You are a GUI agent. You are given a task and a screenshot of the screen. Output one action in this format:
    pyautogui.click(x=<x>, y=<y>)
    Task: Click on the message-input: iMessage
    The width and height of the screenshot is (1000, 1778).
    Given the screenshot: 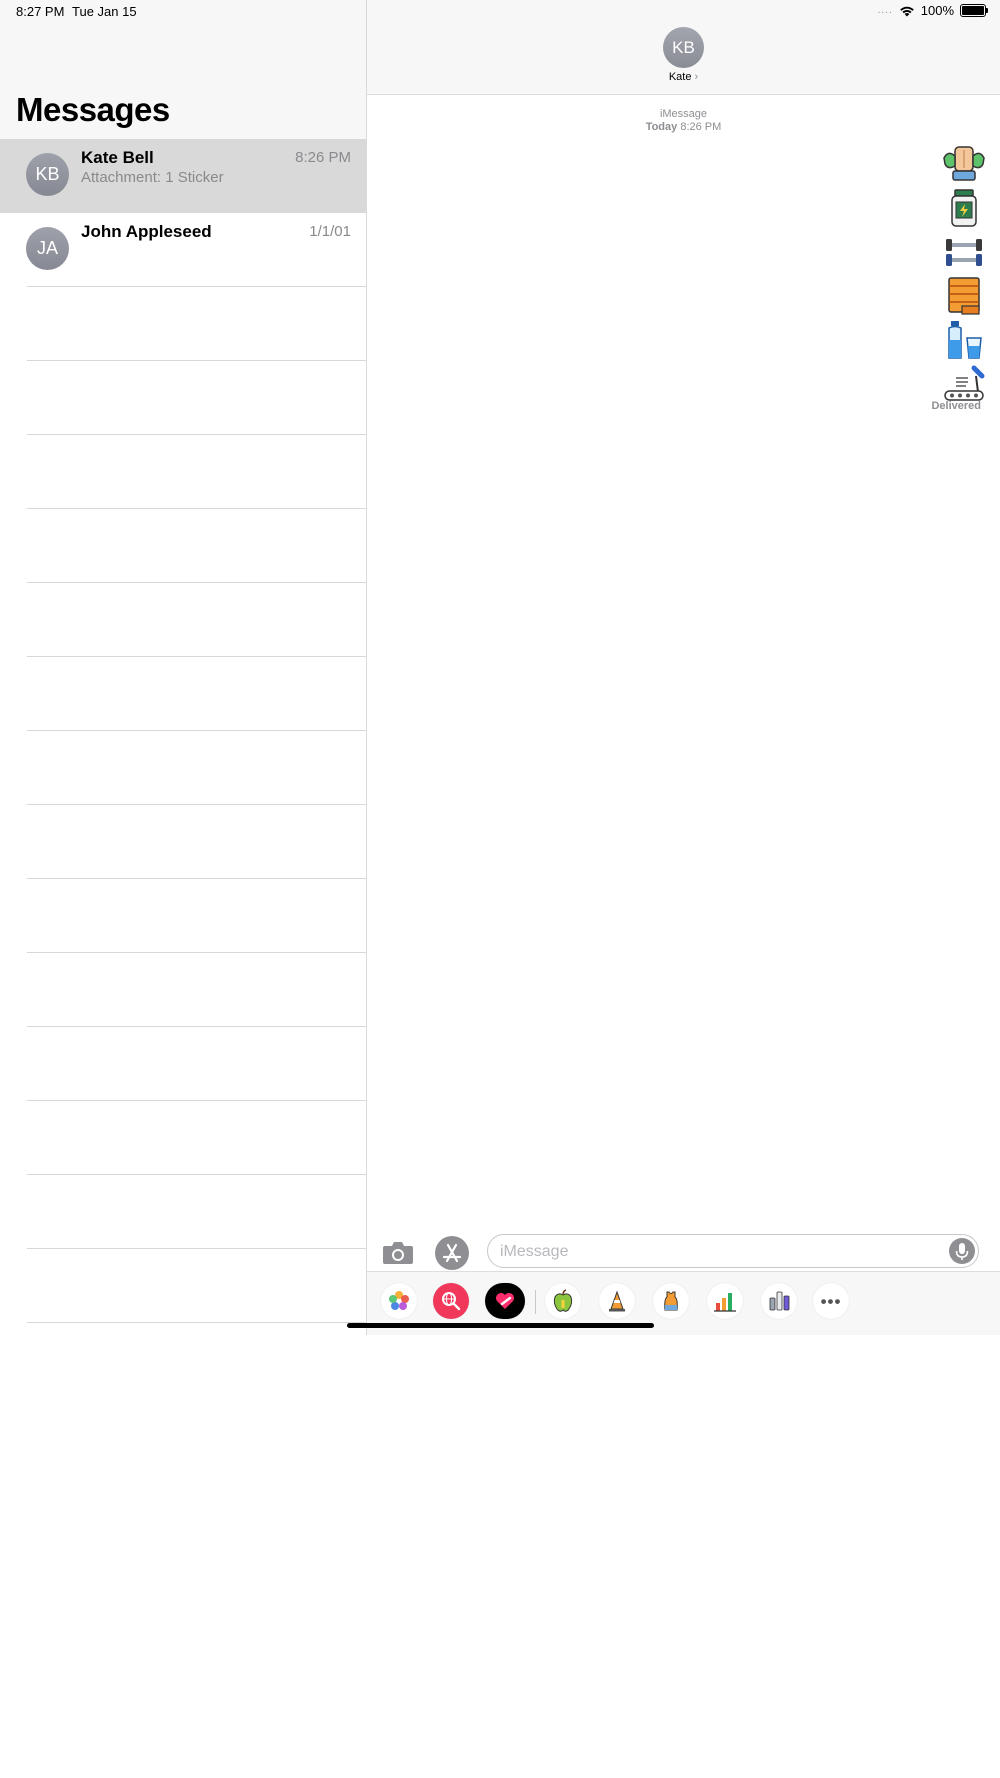 What is the action you would take?
    pyautogui.click(x=733, y=1251)
    